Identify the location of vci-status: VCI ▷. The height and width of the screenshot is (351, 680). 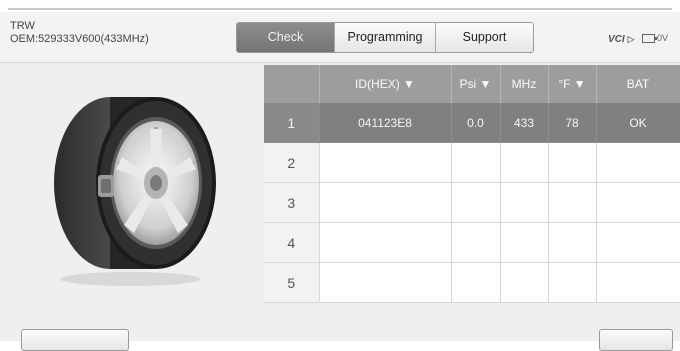
(621, 39).